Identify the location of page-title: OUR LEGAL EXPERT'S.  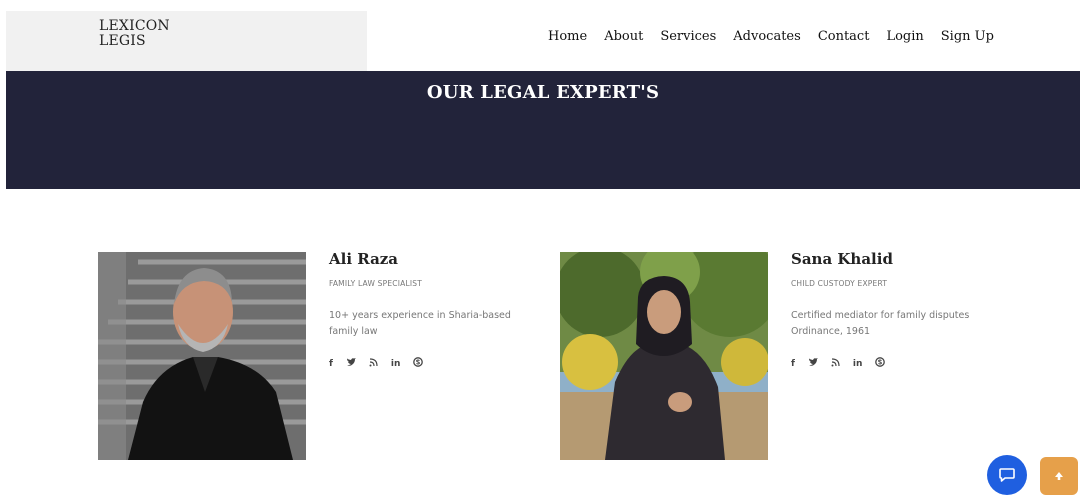
(543, 92).